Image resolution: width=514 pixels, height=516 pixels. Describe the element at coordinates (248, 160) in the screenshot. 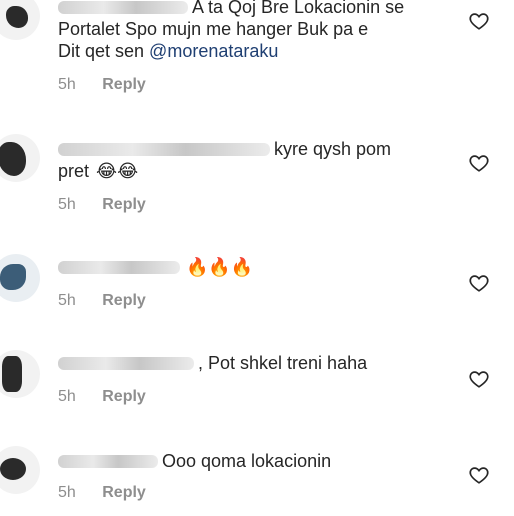

I see `comment-text: kyre qysh pom pret 😂😂` at that location.